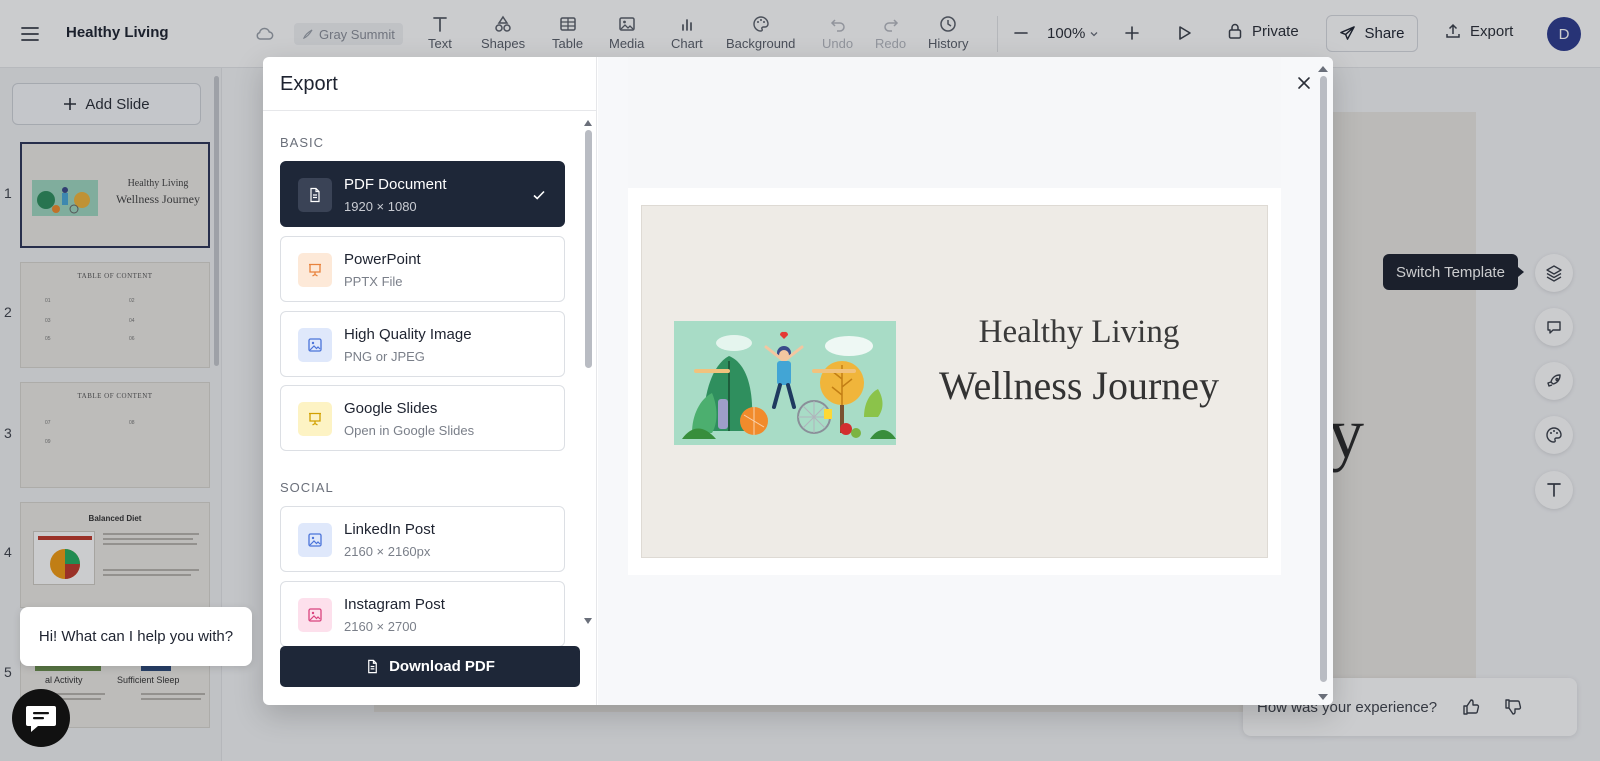 The width and height of the screenshot is (1600, 761). I want to click on preview-title-line2: Wellness Journey, so click(1079, 385).